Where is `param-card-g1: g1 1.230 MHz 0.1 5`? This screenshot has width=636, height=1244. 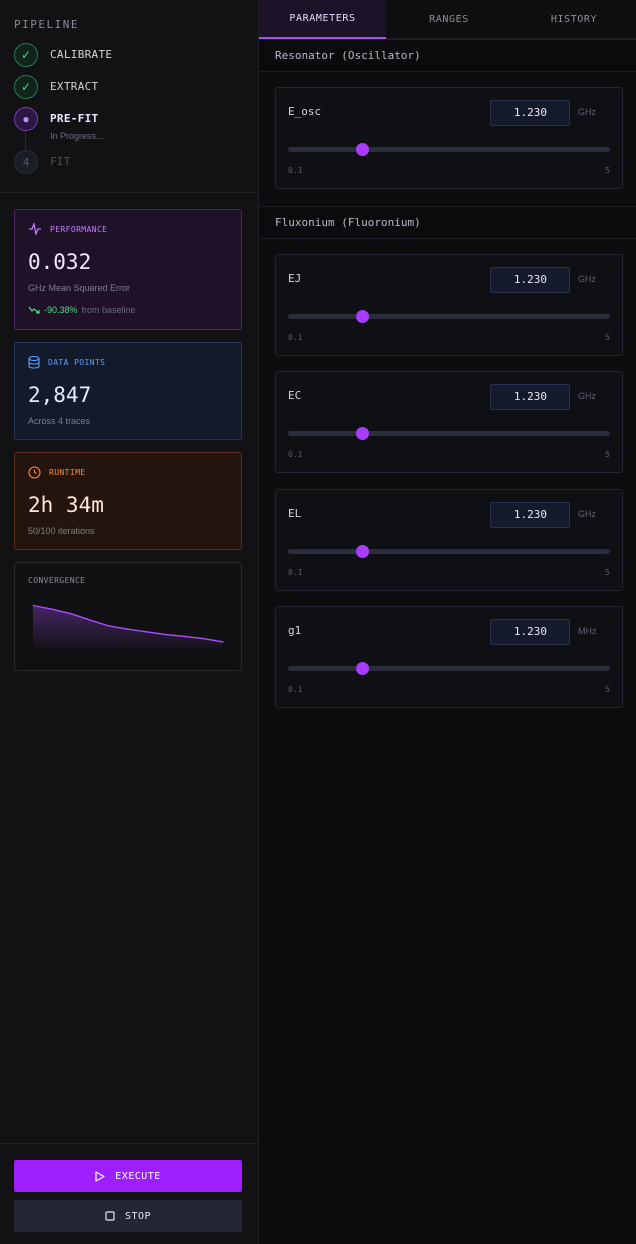 param-card-g1: g1 1.230 MHz 0.1 5 is located at coordinates (449, 657).